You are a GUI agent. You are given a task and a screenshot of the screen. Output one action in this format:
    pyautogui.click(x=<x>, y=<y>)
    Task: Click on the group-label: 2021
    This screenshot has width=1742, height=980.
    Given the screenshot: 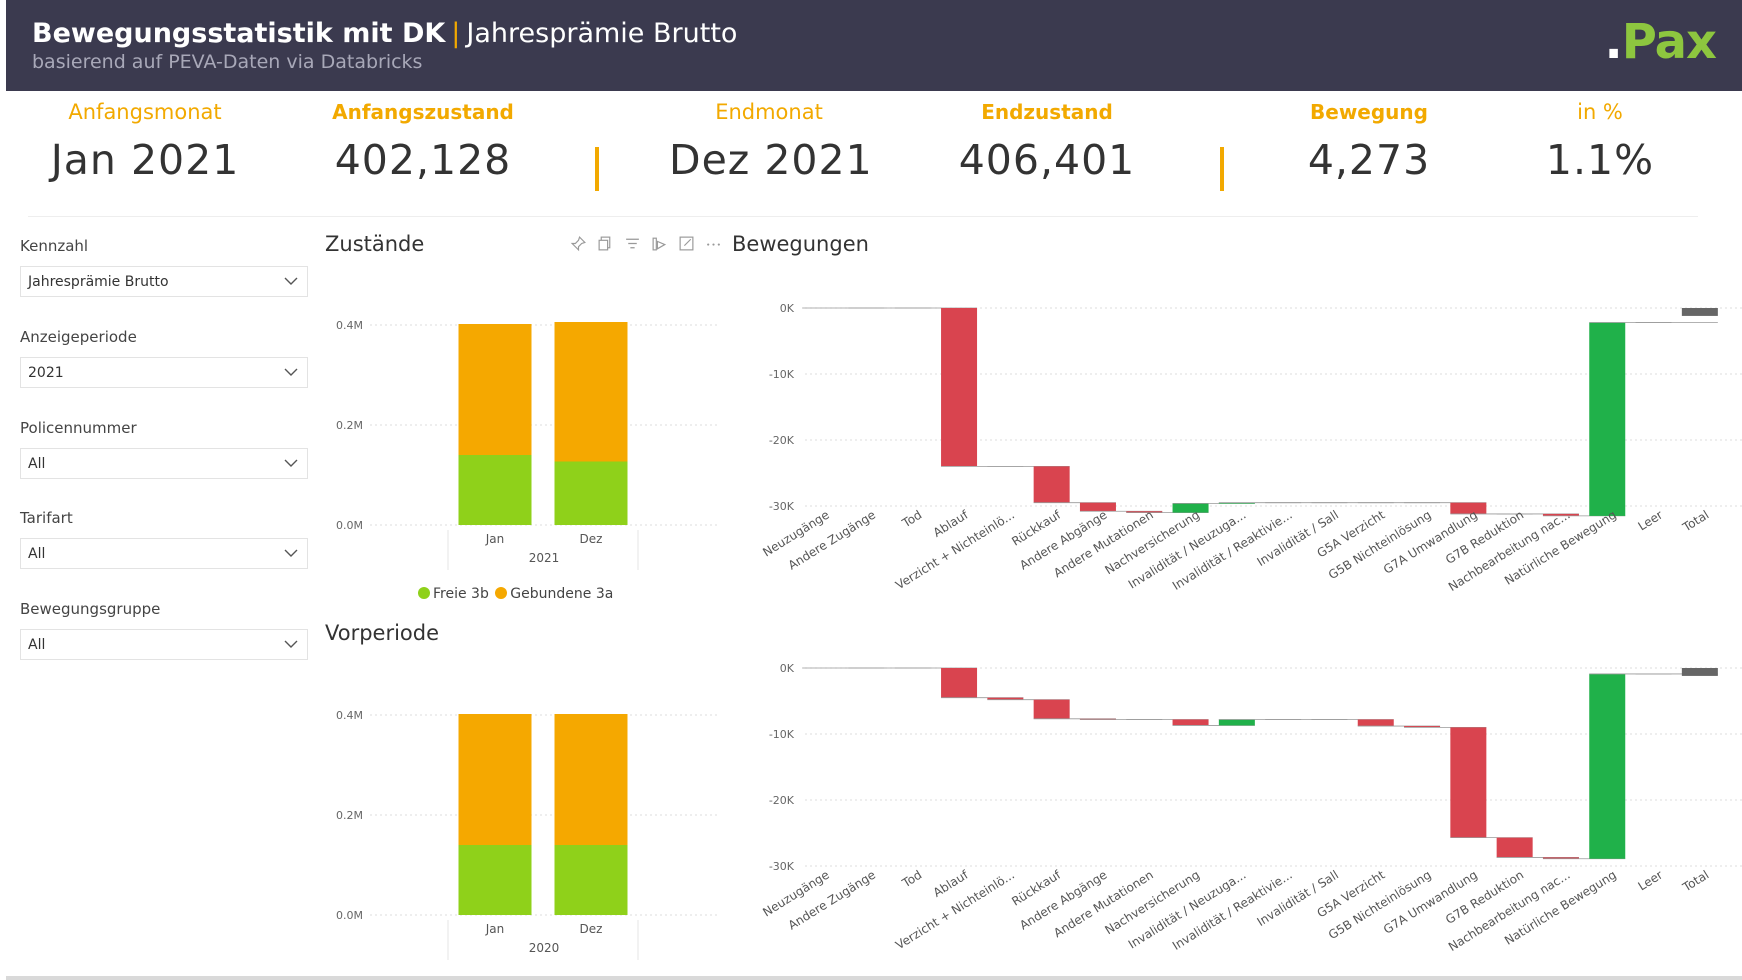 What is the action you would take?
    pyautogui.click(x=544, y=558)
    